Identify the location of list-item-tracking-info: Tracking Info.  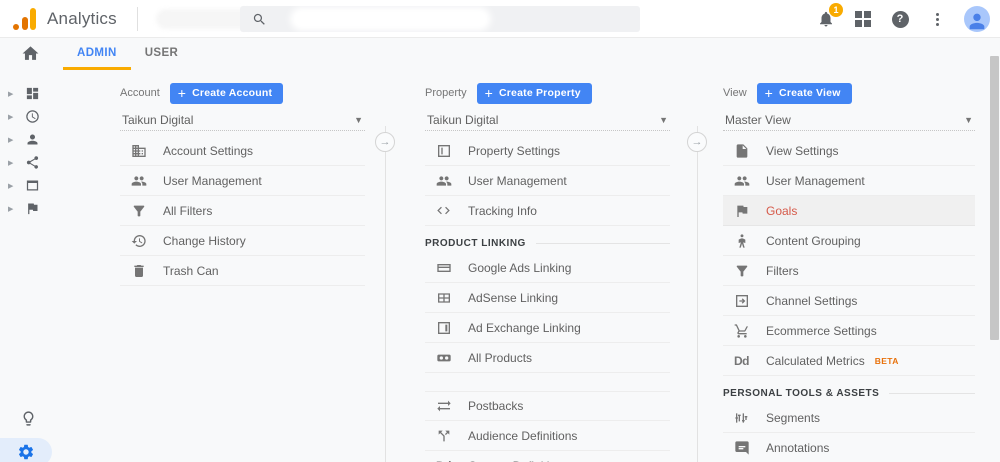
(547, 211).